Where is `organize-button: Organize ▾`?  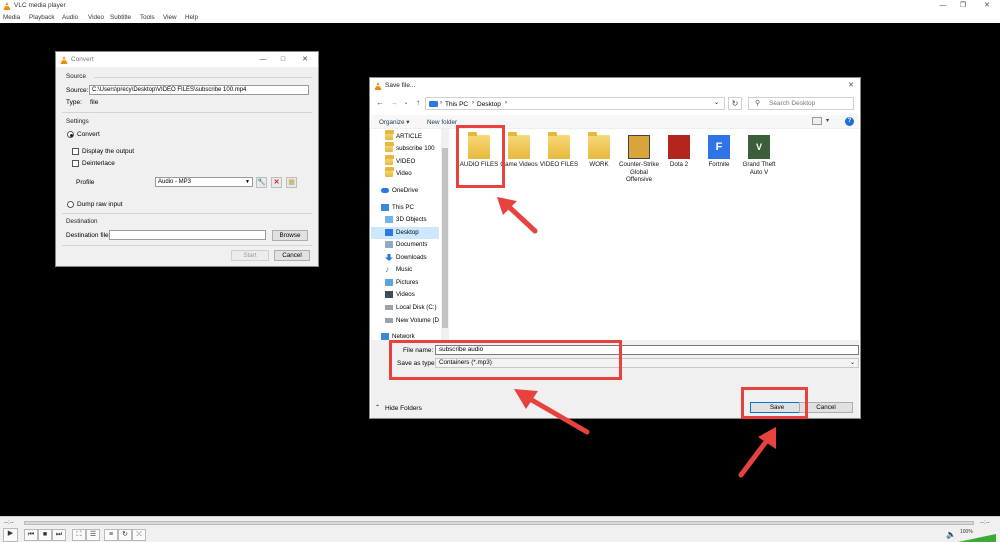 organize-button: Organize ▾ is located at coordinates (394, 122).